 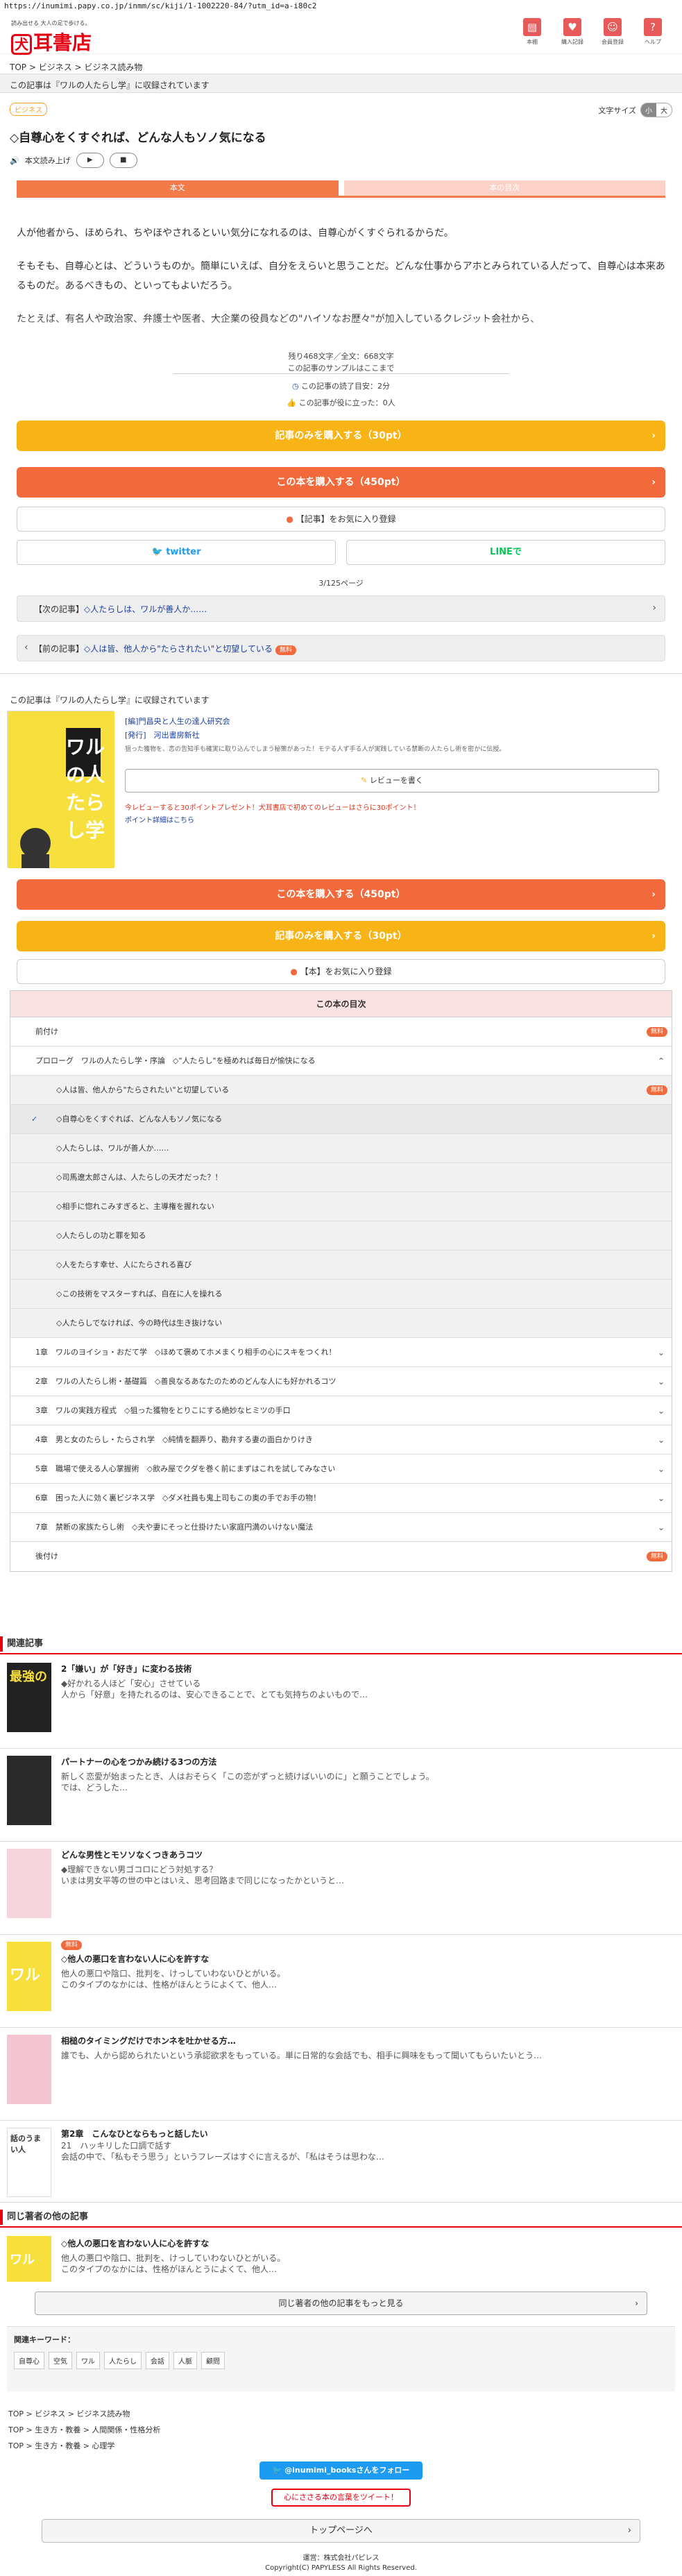 What do you see at coordinates (392, 781) in the screenshot?
I see `write-review-button: ✎ レビューを書く` at bounding box center [392, 781].